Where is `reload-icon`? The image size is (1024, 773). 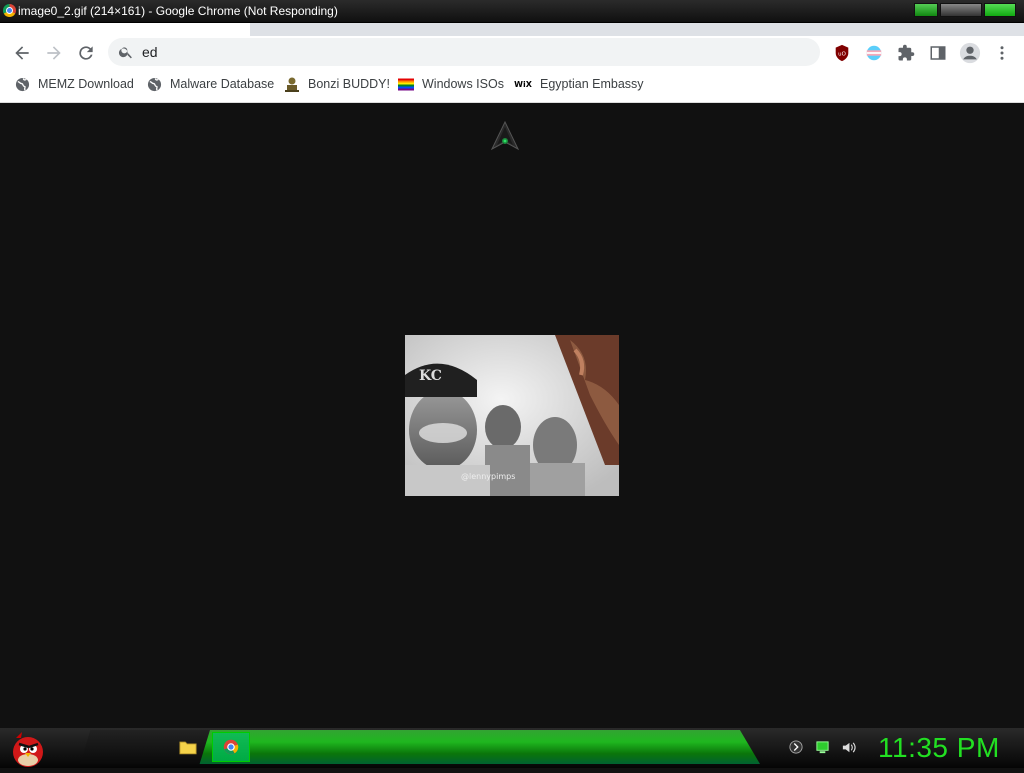
reload-icon is located at coordinates (86, 53).